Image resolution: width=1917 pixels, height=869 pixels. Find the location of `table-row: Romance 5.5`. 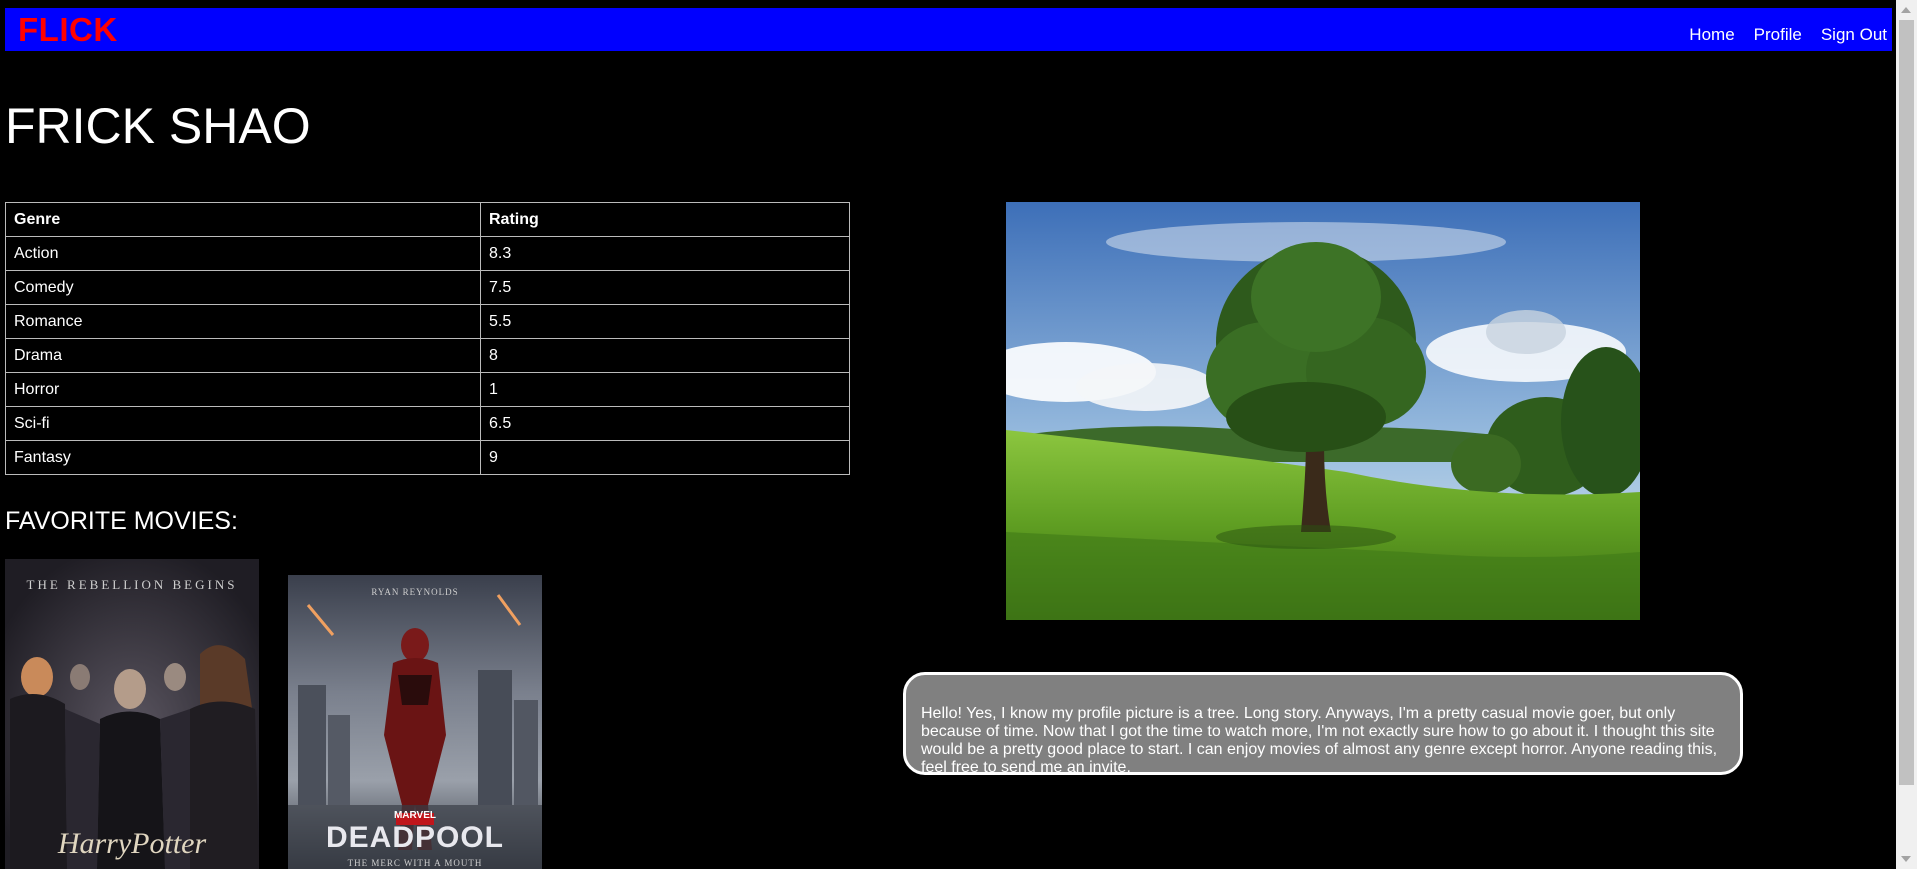

table-row: Romance 5.5 is located at coordinates (427, 321).